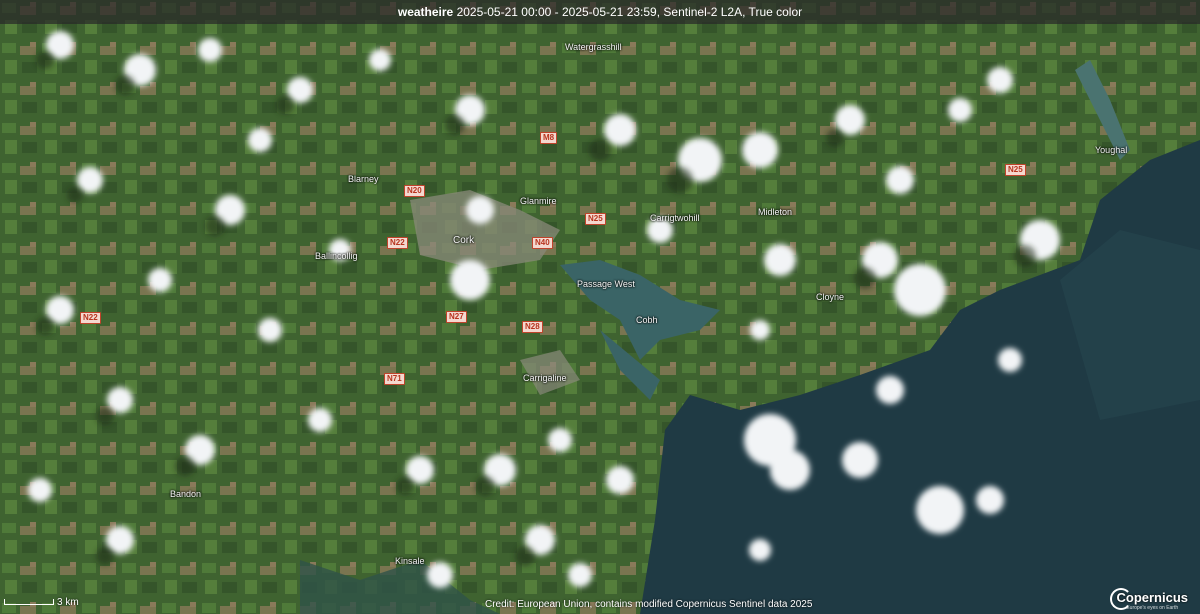  Describe the element at coordinates (593, 47) in the screenshot. I see `place-watergrasshill: Watergrasshill` at that location.